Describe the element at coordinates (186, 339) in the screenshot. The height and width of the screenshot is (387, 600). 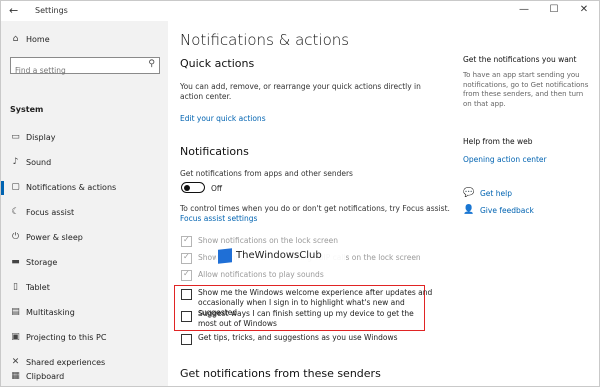
I see `tips-checkbox` at that location.